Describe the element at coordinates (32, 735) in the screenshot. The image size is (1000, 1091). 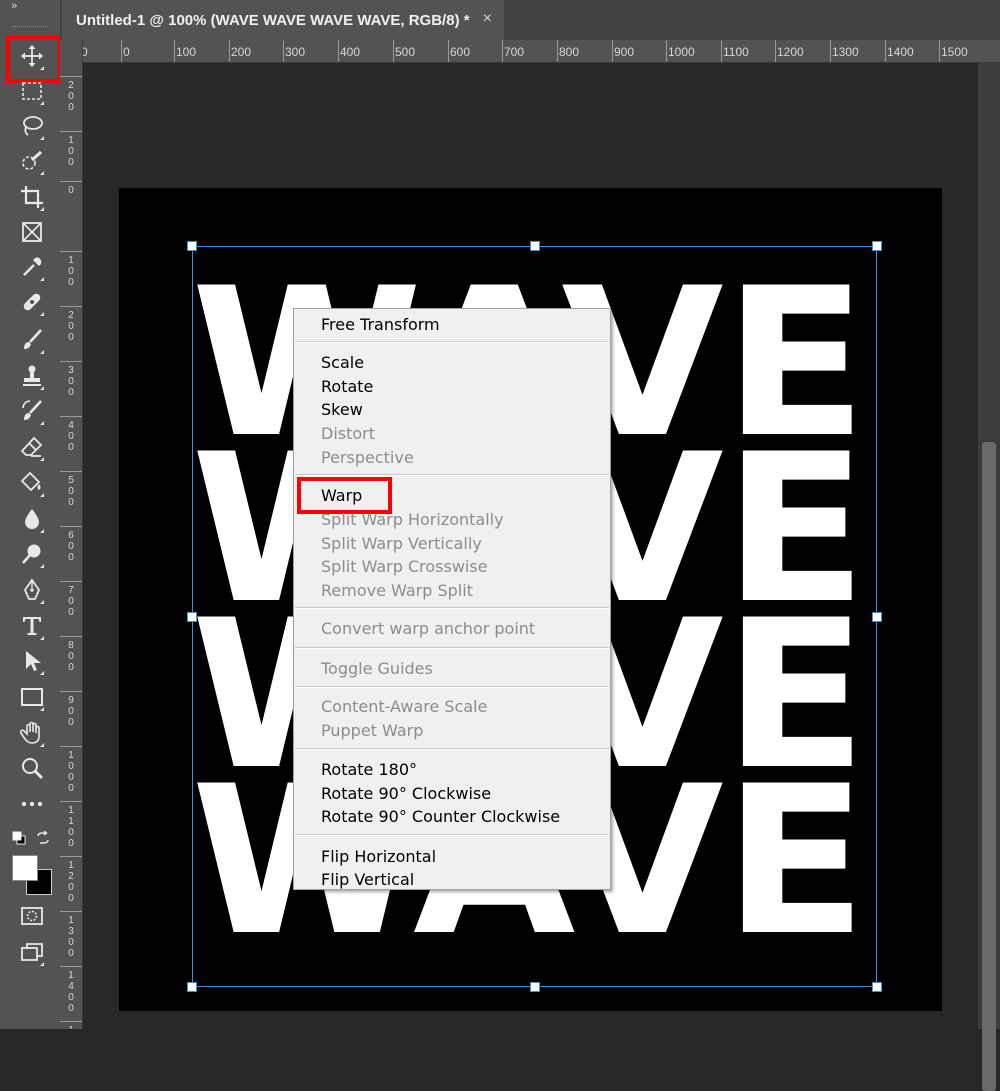
I see `hand-tool` at that location.